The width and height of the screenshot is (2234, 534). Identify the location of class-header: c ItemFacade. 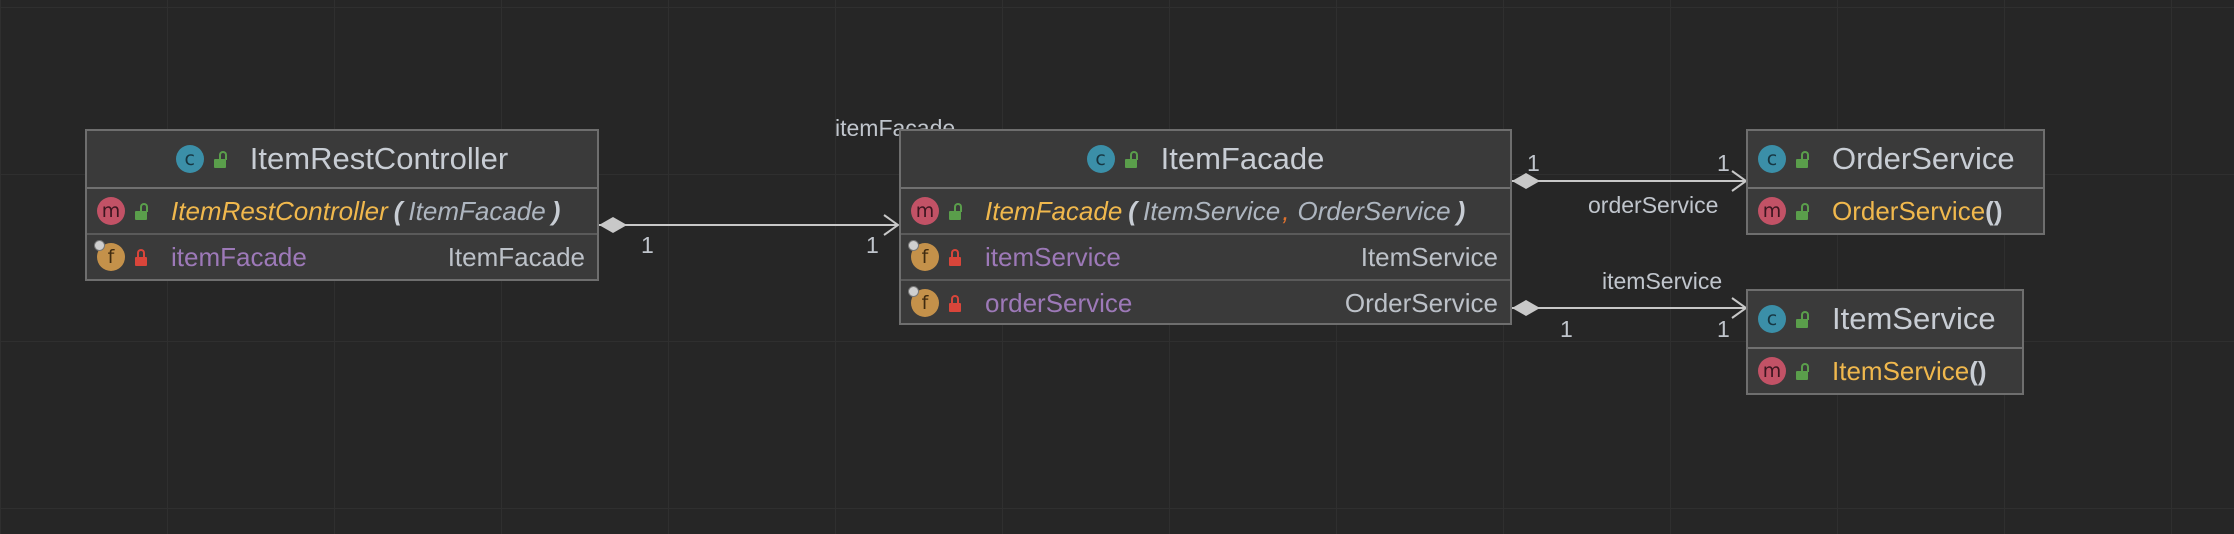
(1205, 160).